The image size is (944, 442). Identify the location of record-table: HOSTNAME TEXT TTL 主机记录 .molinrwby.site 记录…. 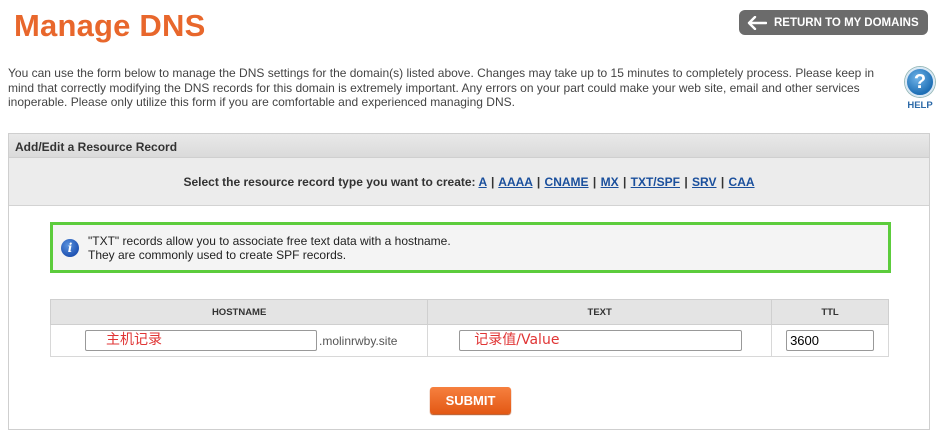
(469, 328).